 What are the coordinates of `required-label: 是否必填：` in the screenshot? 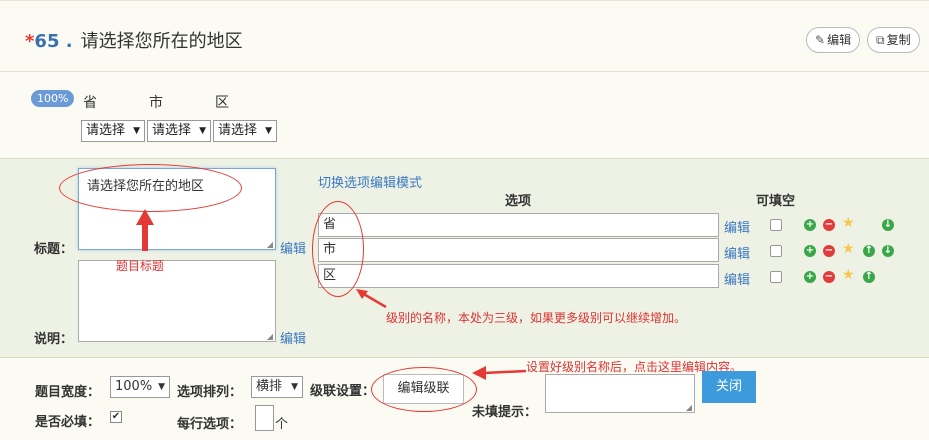 It's located at (68, 422).